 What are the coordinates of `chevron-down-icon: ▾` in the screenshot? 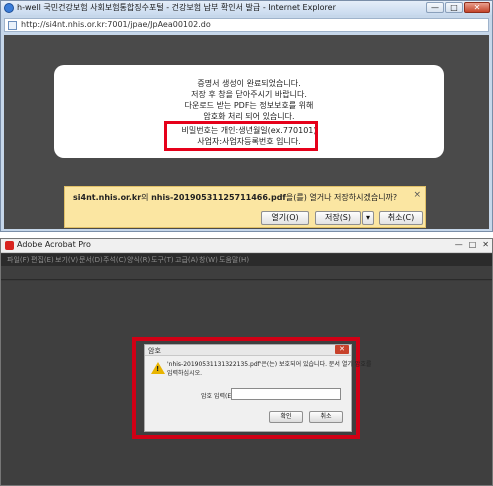 It's located at (368, 218).